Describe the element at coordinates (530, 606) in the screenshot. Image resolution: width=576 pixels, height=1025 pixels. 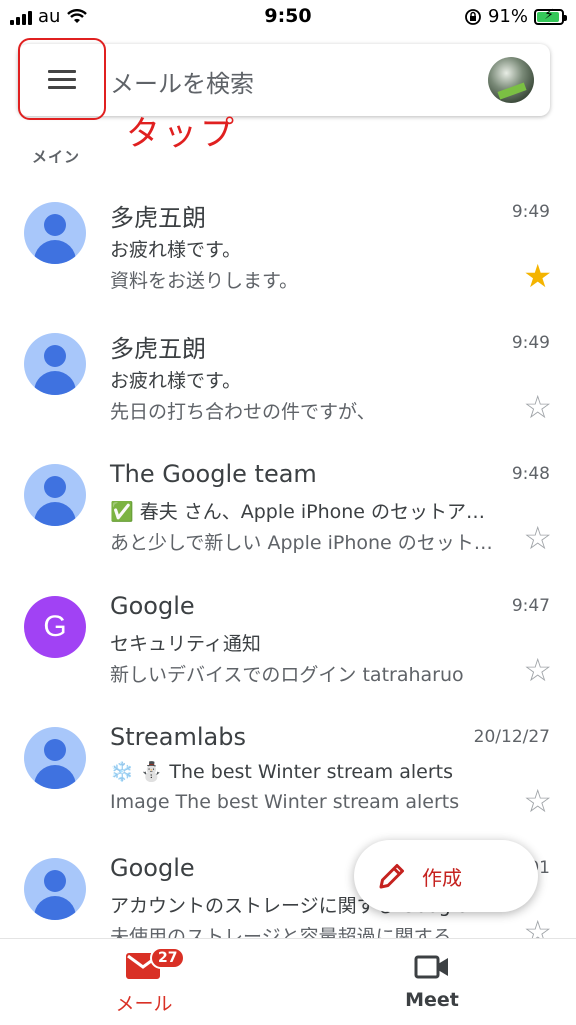
I see `email-time: 9:47` at that location.